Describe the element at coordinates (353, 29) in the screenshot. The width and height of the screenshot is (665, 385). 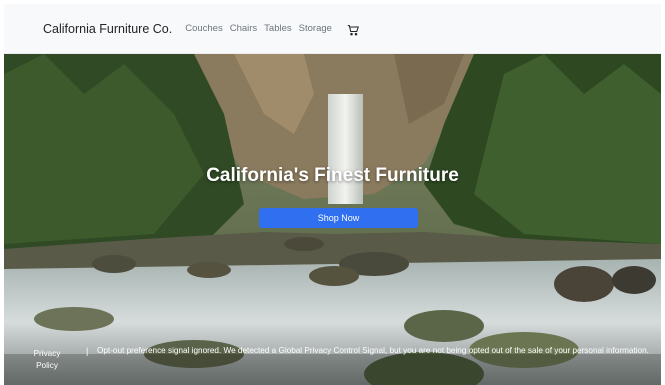
I see `cart-icon` at that location.